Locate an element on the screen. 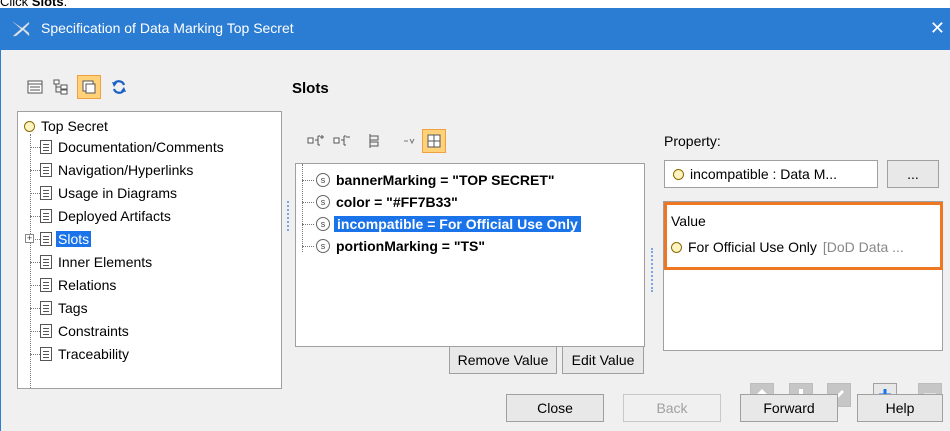 The height and width of the screenshot is (431, 950). tree-item-label: Navigation/Hyperlinks is located at coordinates (126, 170).